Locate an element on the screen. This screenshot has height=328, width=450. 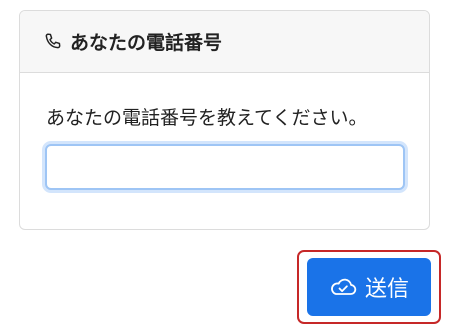
send-button: 送信 is located at coordinates (369, 287).